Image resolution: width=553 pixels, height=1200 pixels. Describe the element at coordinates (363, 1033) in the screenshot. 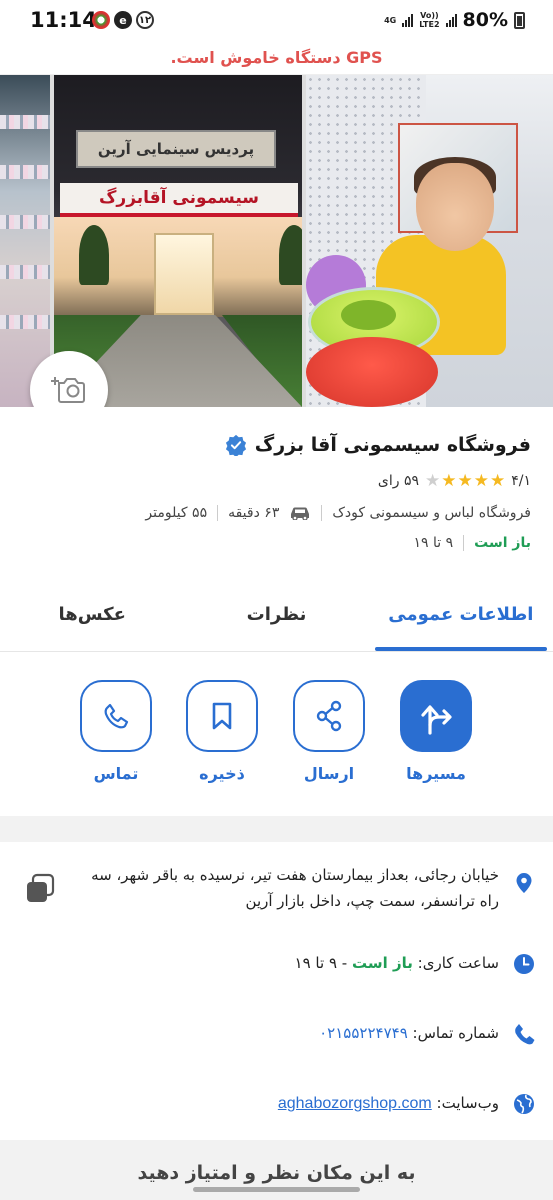

I see `phone-number: ۰۲۱۵۵۲۲۴۷۴۹` at that location.